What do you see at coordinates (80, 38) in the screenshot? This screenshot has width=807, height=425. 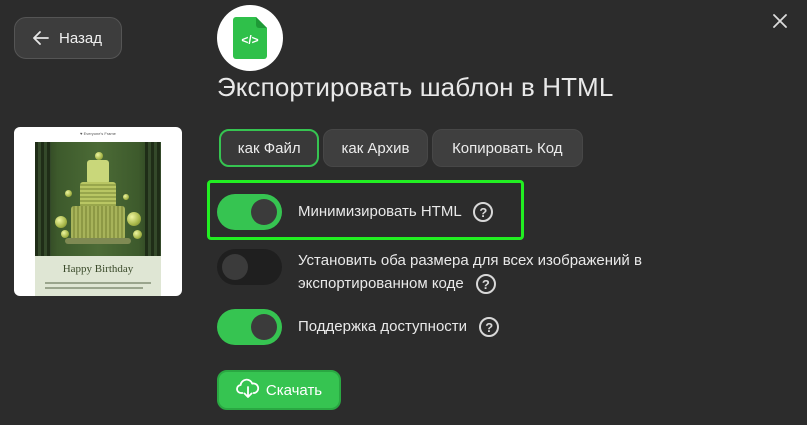 I see `back-label: Назад` at bounding box center [80, 38].